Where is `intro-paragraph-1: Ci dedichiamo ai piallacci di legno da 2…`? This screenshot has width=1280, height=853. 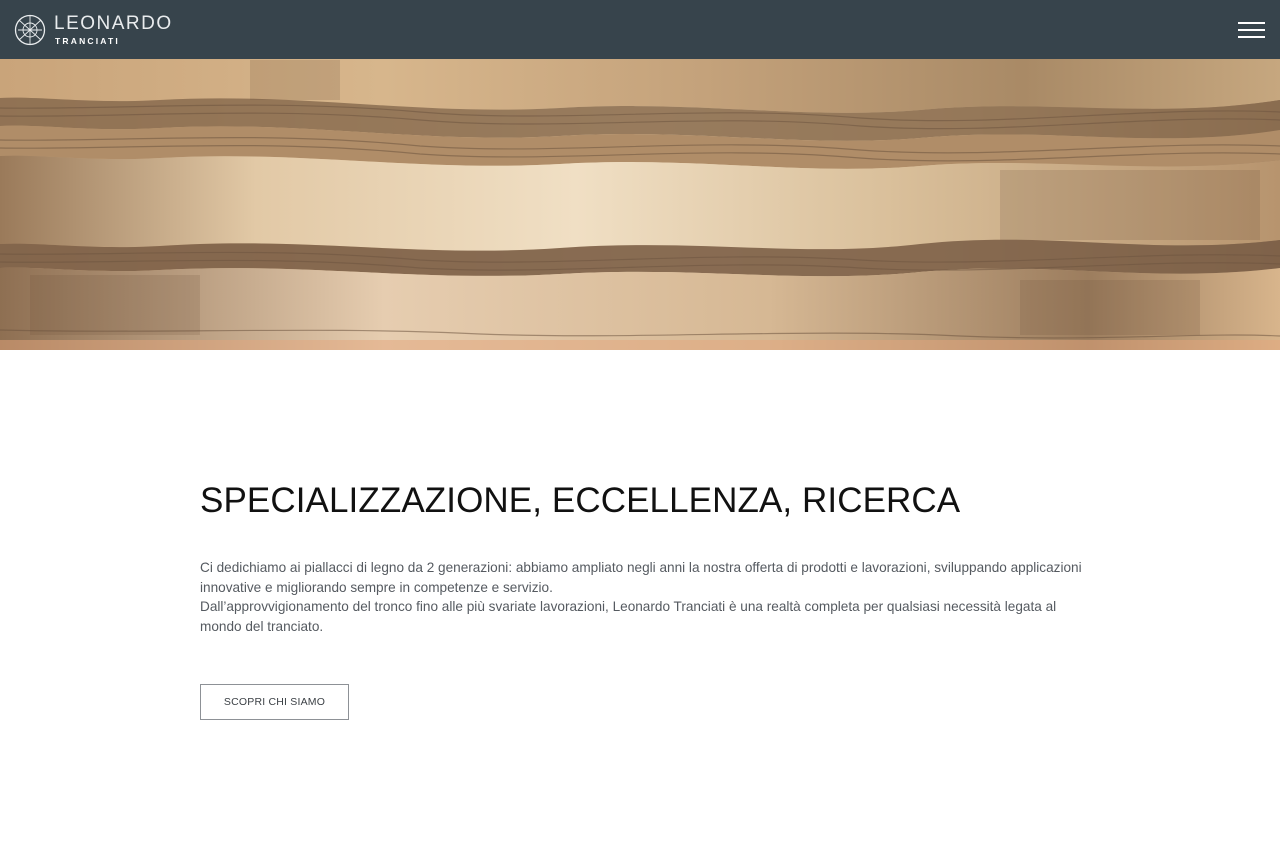 intro-paragraph-1: Ci dedichiamo ai piallacci di legno da 2… is located at coordinates (641, 577).